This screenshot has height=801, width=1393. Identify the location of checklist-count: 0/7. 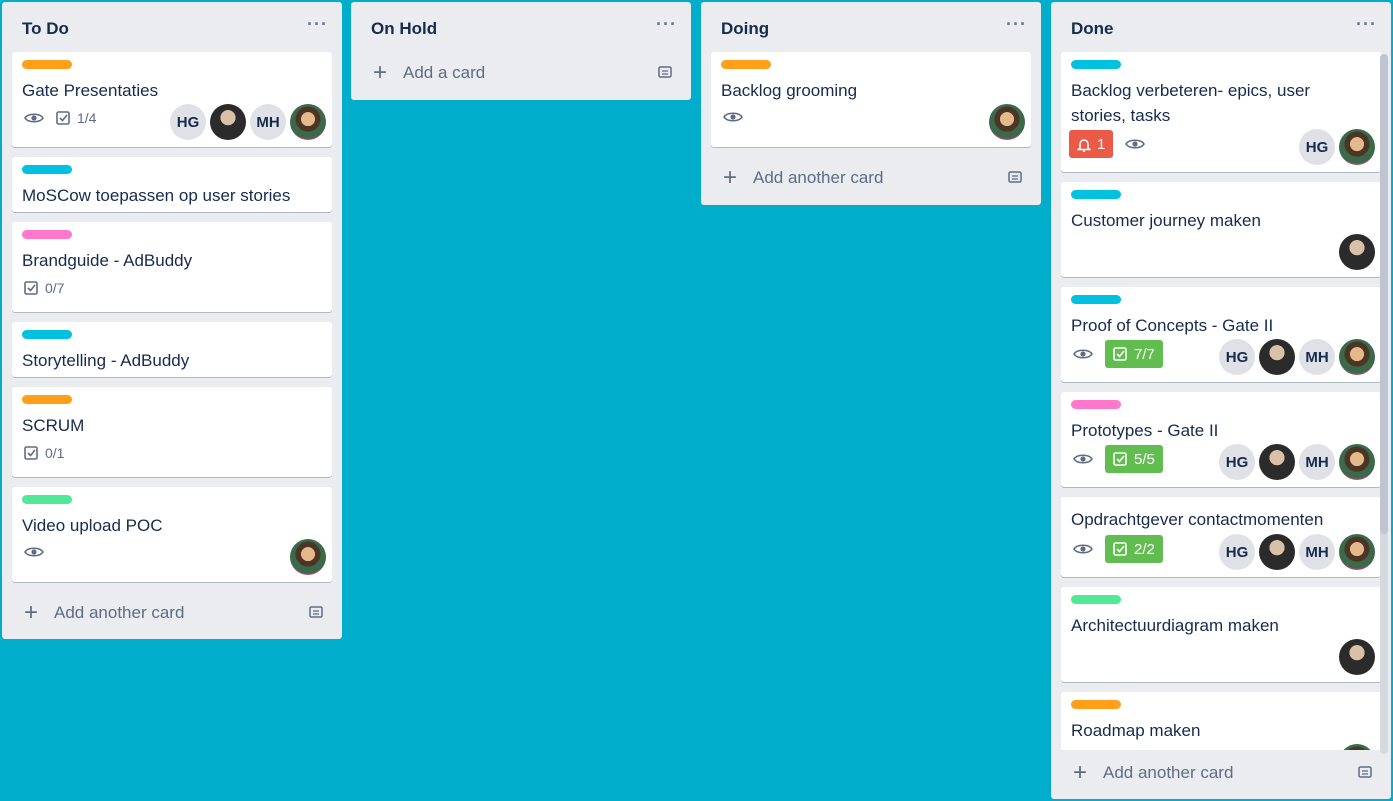
(55, 288).